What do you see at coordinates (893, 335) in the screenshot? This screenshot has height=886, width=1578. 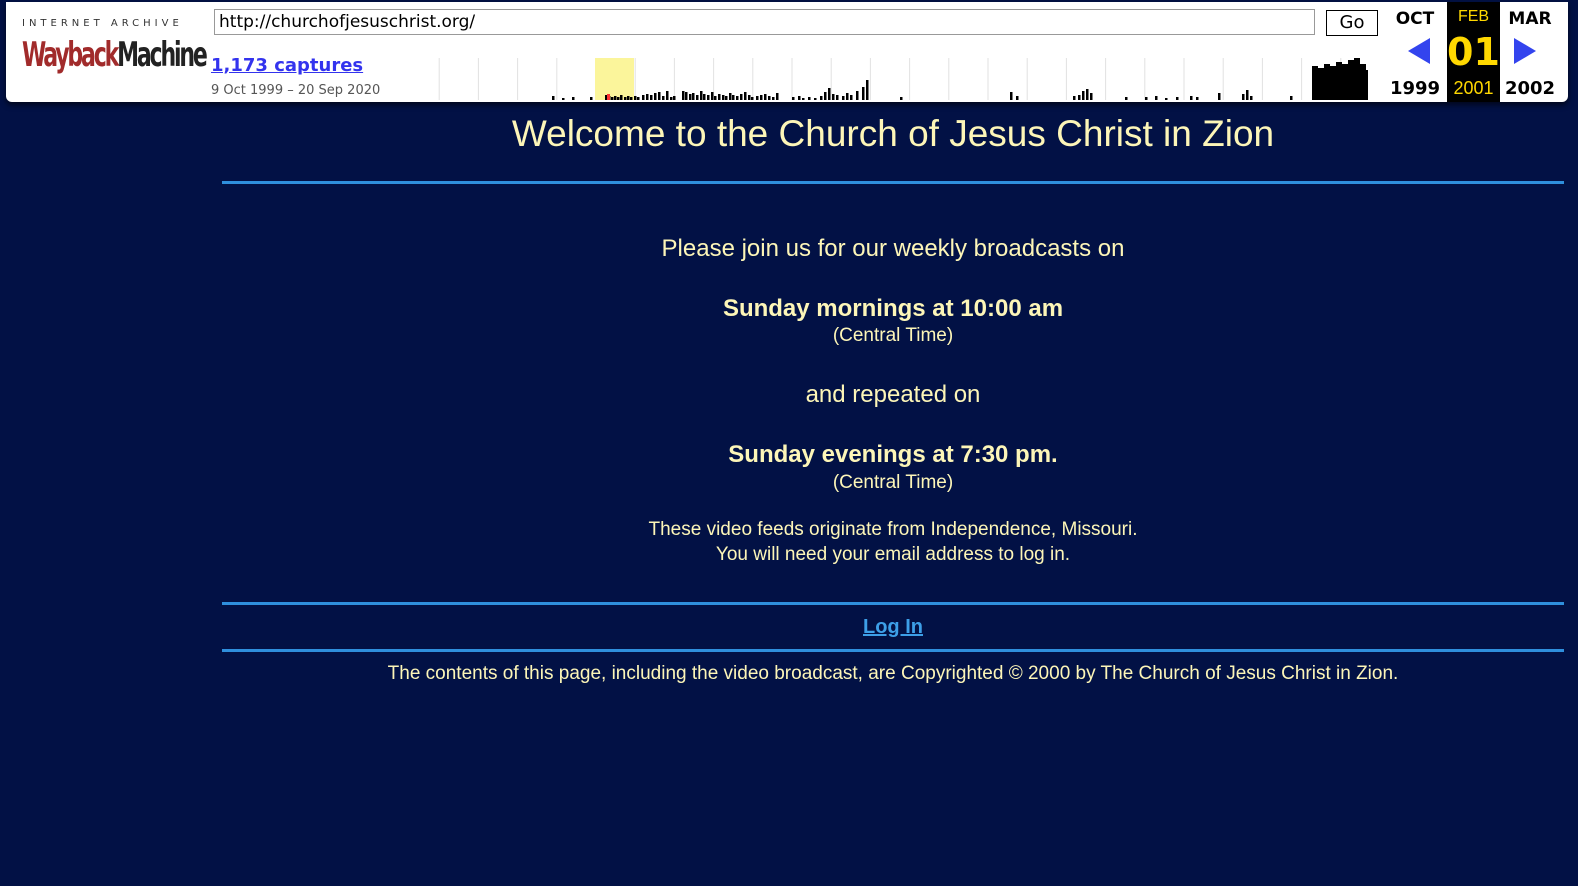 I see `morning-timezone: (Central Time)` at bounding box center [893, 335].